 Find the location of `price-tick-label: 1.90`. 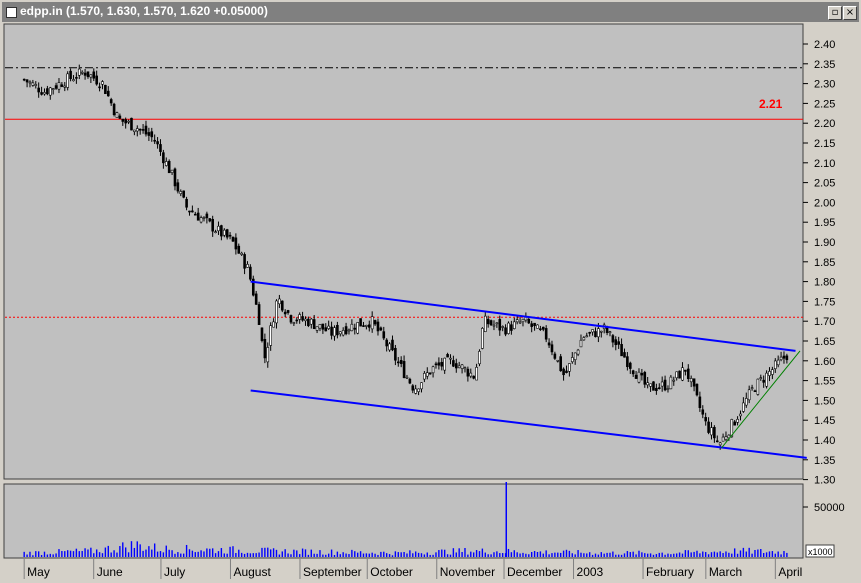

price-tick-label: 1.90 is located at coordinates (824, 243).